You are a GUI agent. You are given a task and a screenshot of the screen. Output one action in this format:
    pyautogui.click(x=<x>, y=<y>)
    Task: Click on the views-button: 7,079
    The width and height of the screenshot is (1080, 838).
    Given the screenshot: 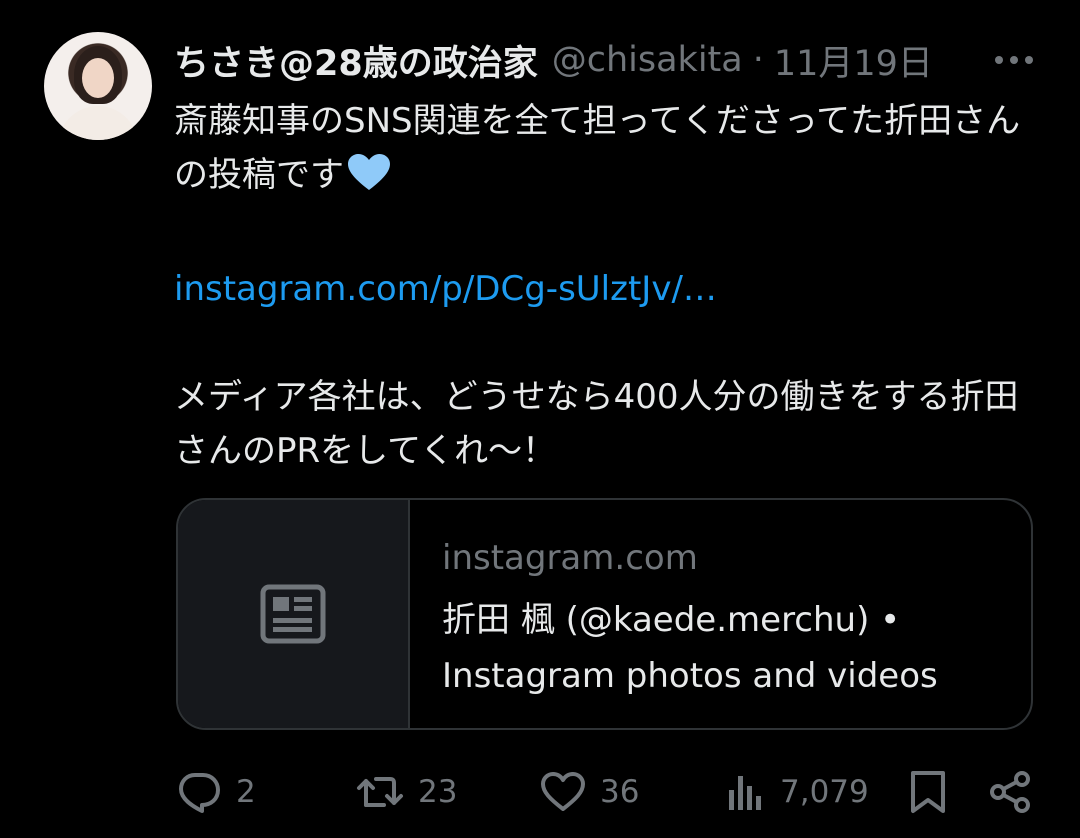 What is the action you would take?
    pyautogui.click(x=797, y=792)
    